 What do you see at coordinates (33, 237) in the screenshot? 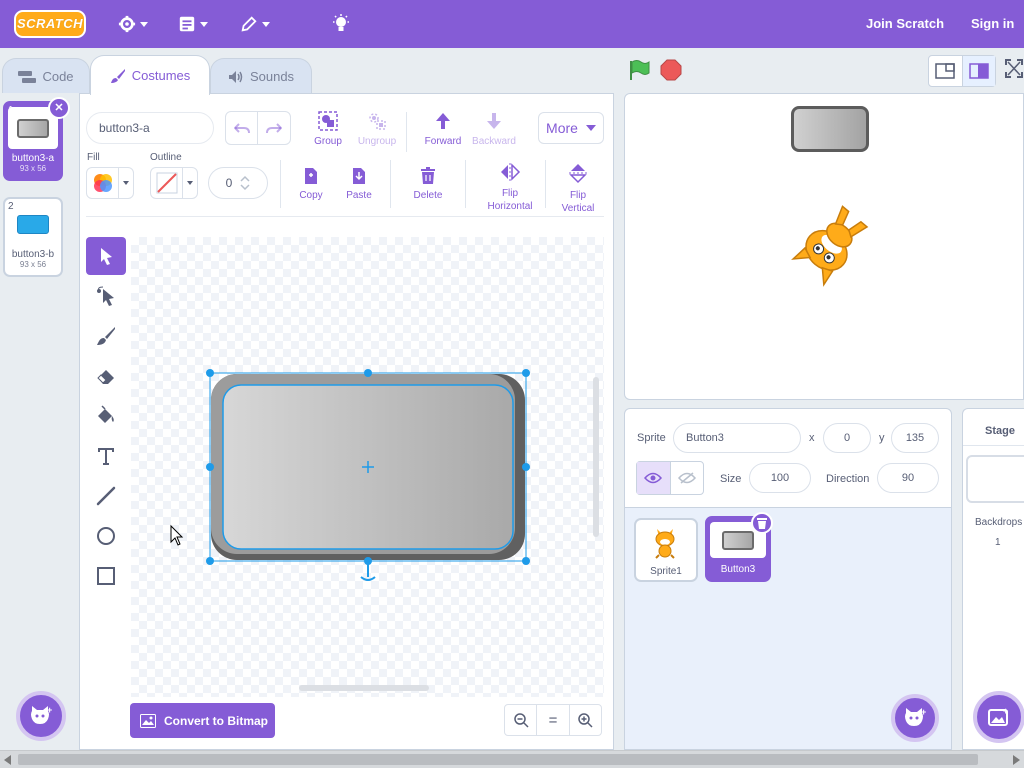
I see `costume-item-2: 2 button3-b 93 x 56` at bounding box center [33, 237].